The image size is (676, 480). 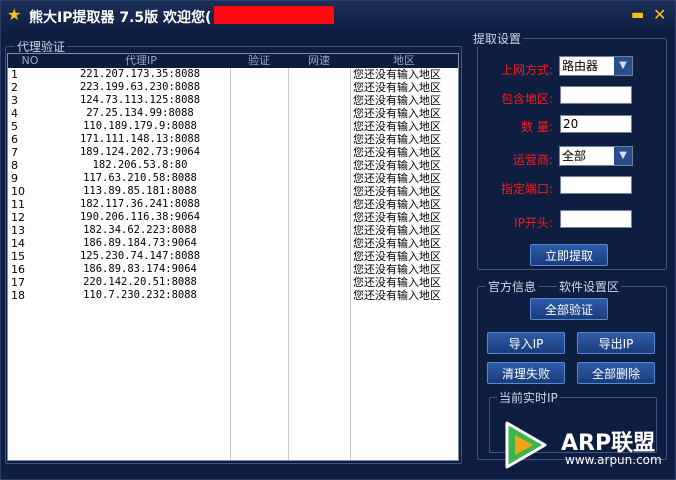 What do you see at coordinates (233, 87) in the screenshot?
I see `table-row: 2 223.199.63.230:8088 您还没有输入地区` at bounding box center [233, 87].